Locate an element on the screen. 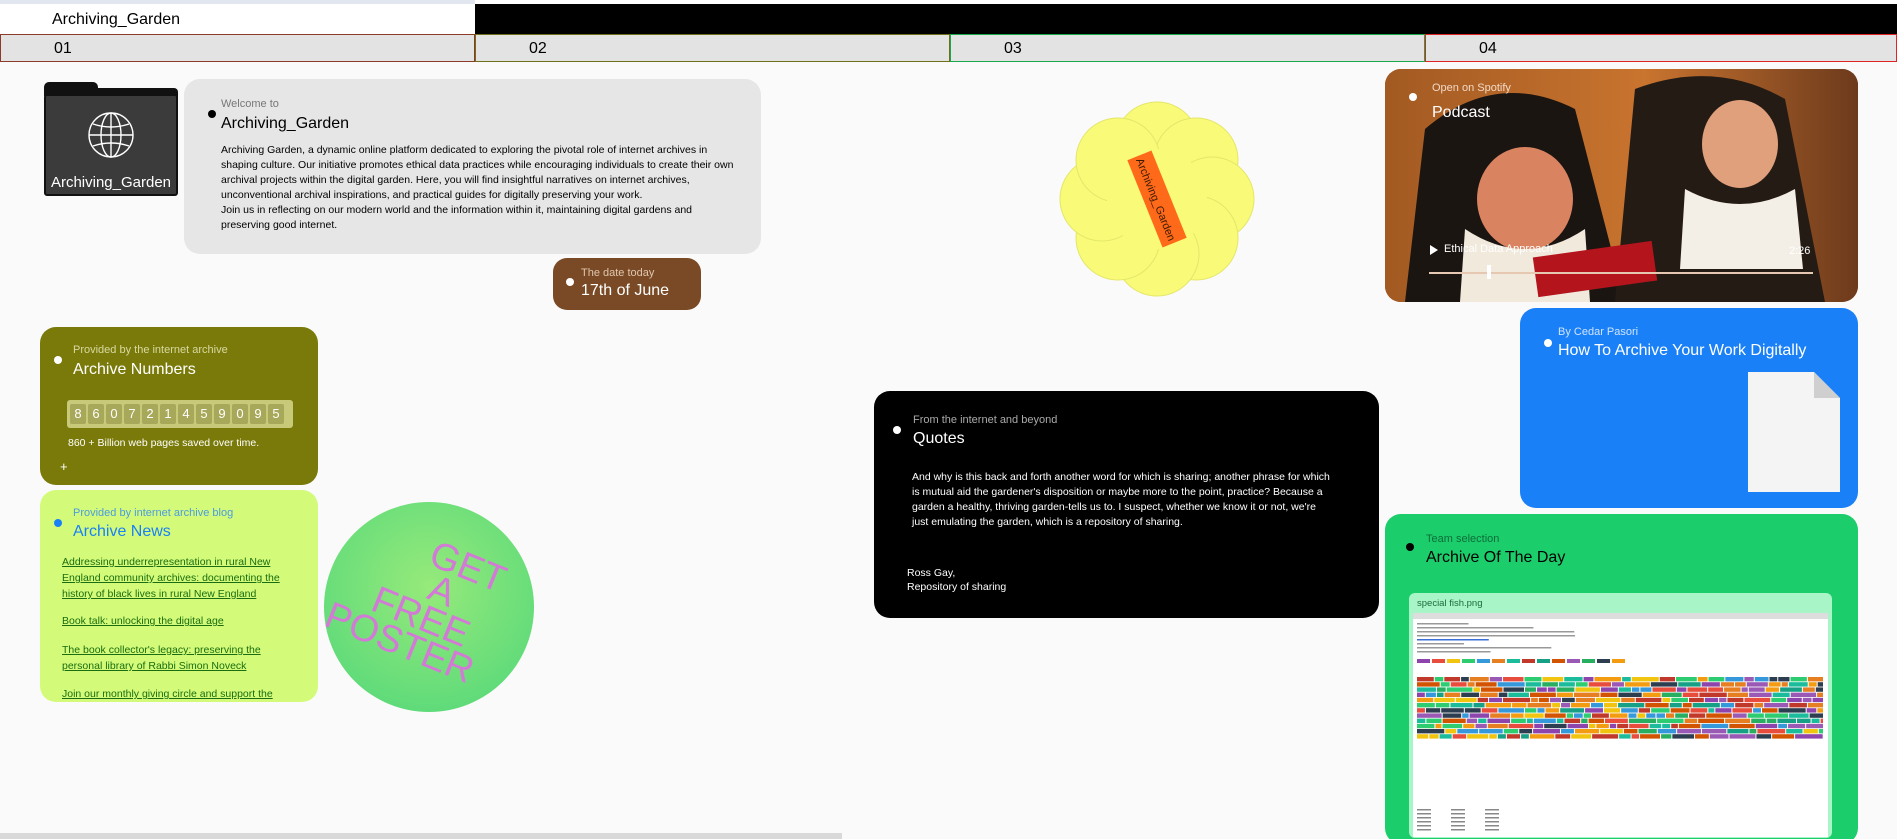 The image size is (1897, 839). horizontal-scrollbar is located at coordinates (421, 836).